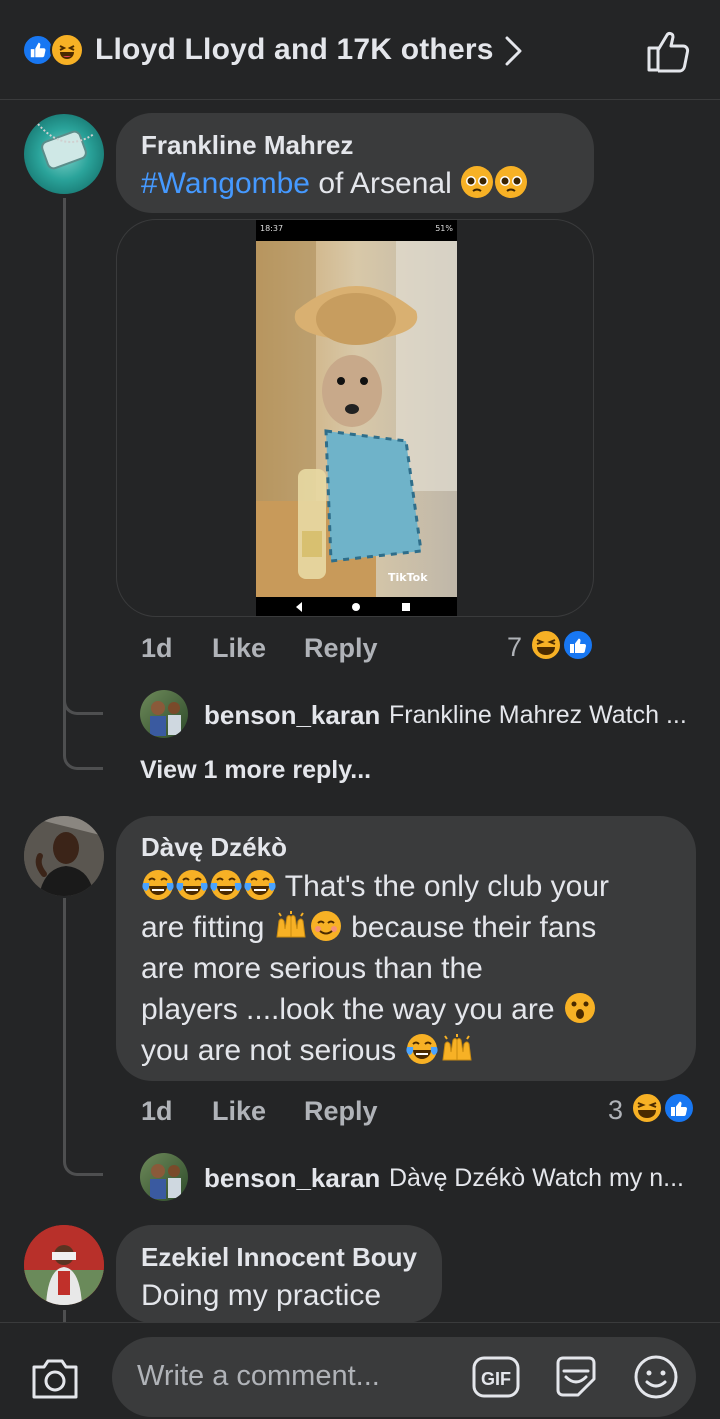 The width and height of the screenshot is (720, 1419). I want to click on comment-line: because their fans, so click(474, 927).